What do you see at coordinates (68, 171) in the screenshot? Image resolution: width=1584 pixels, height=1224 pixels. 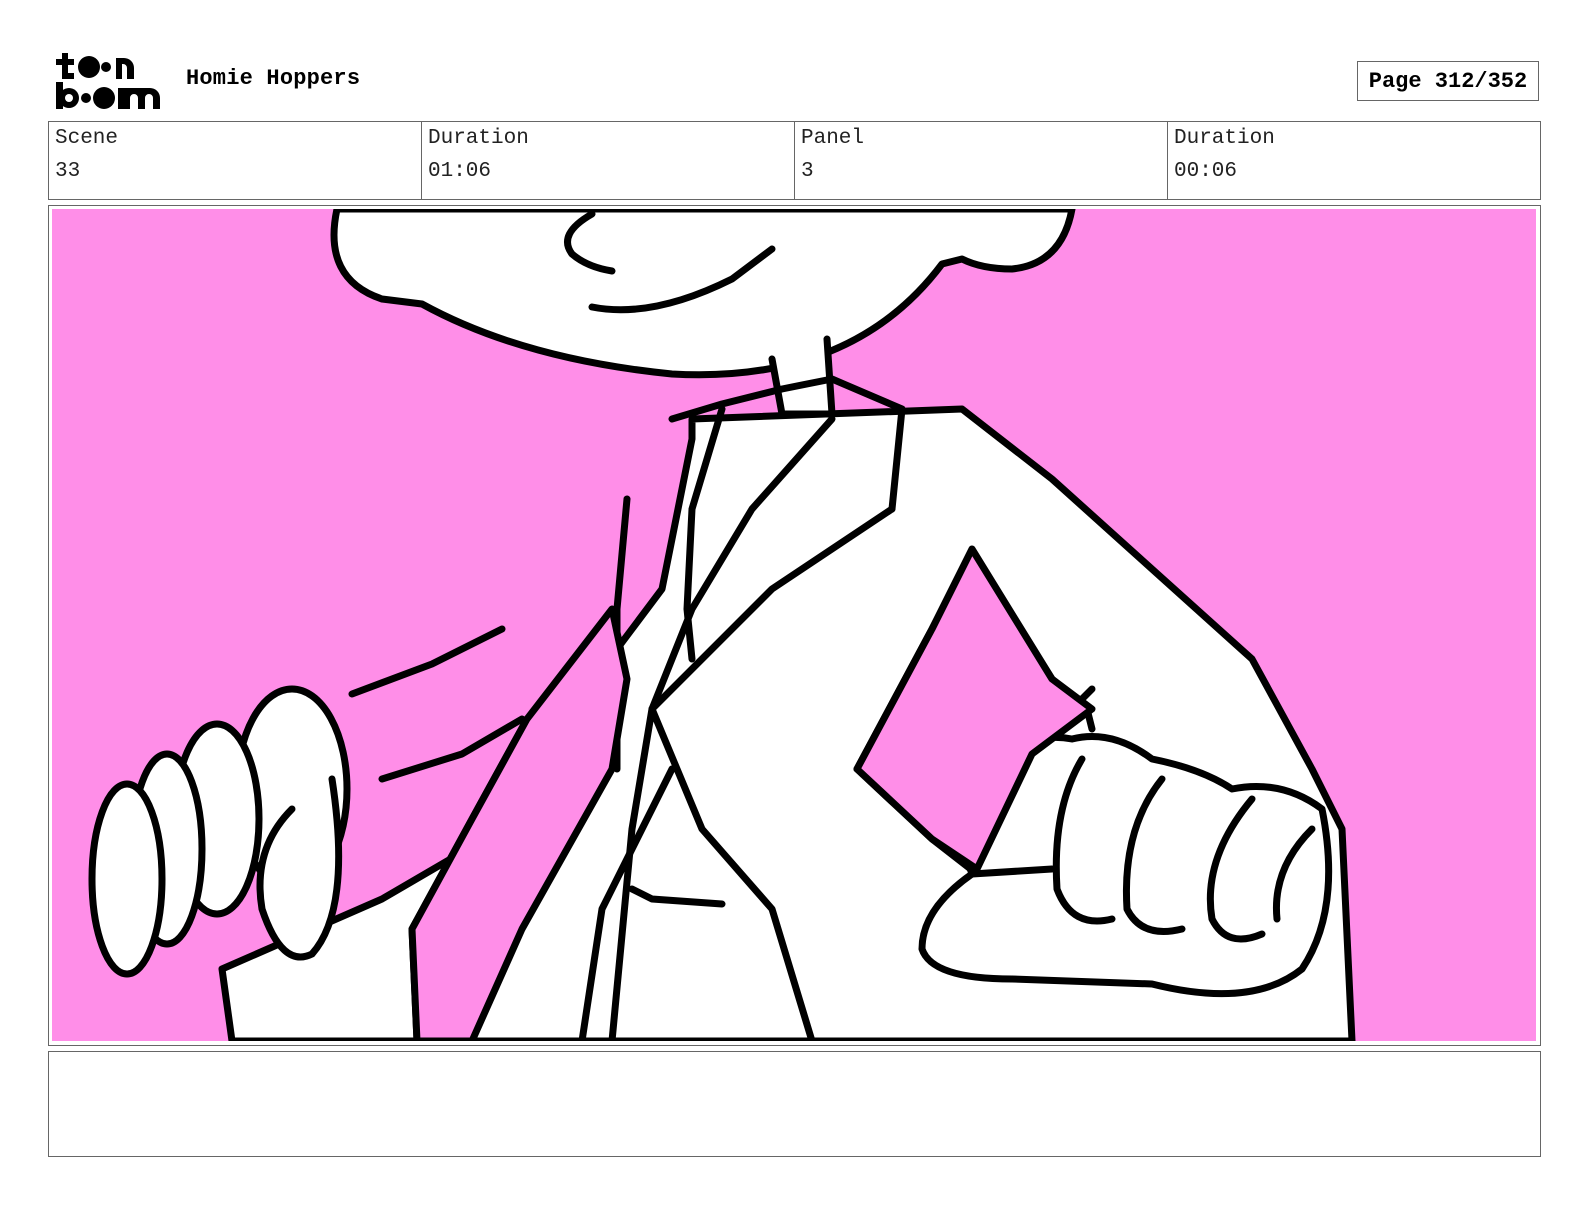 I see `scene-value: 33` at bounding box center [68, 171].